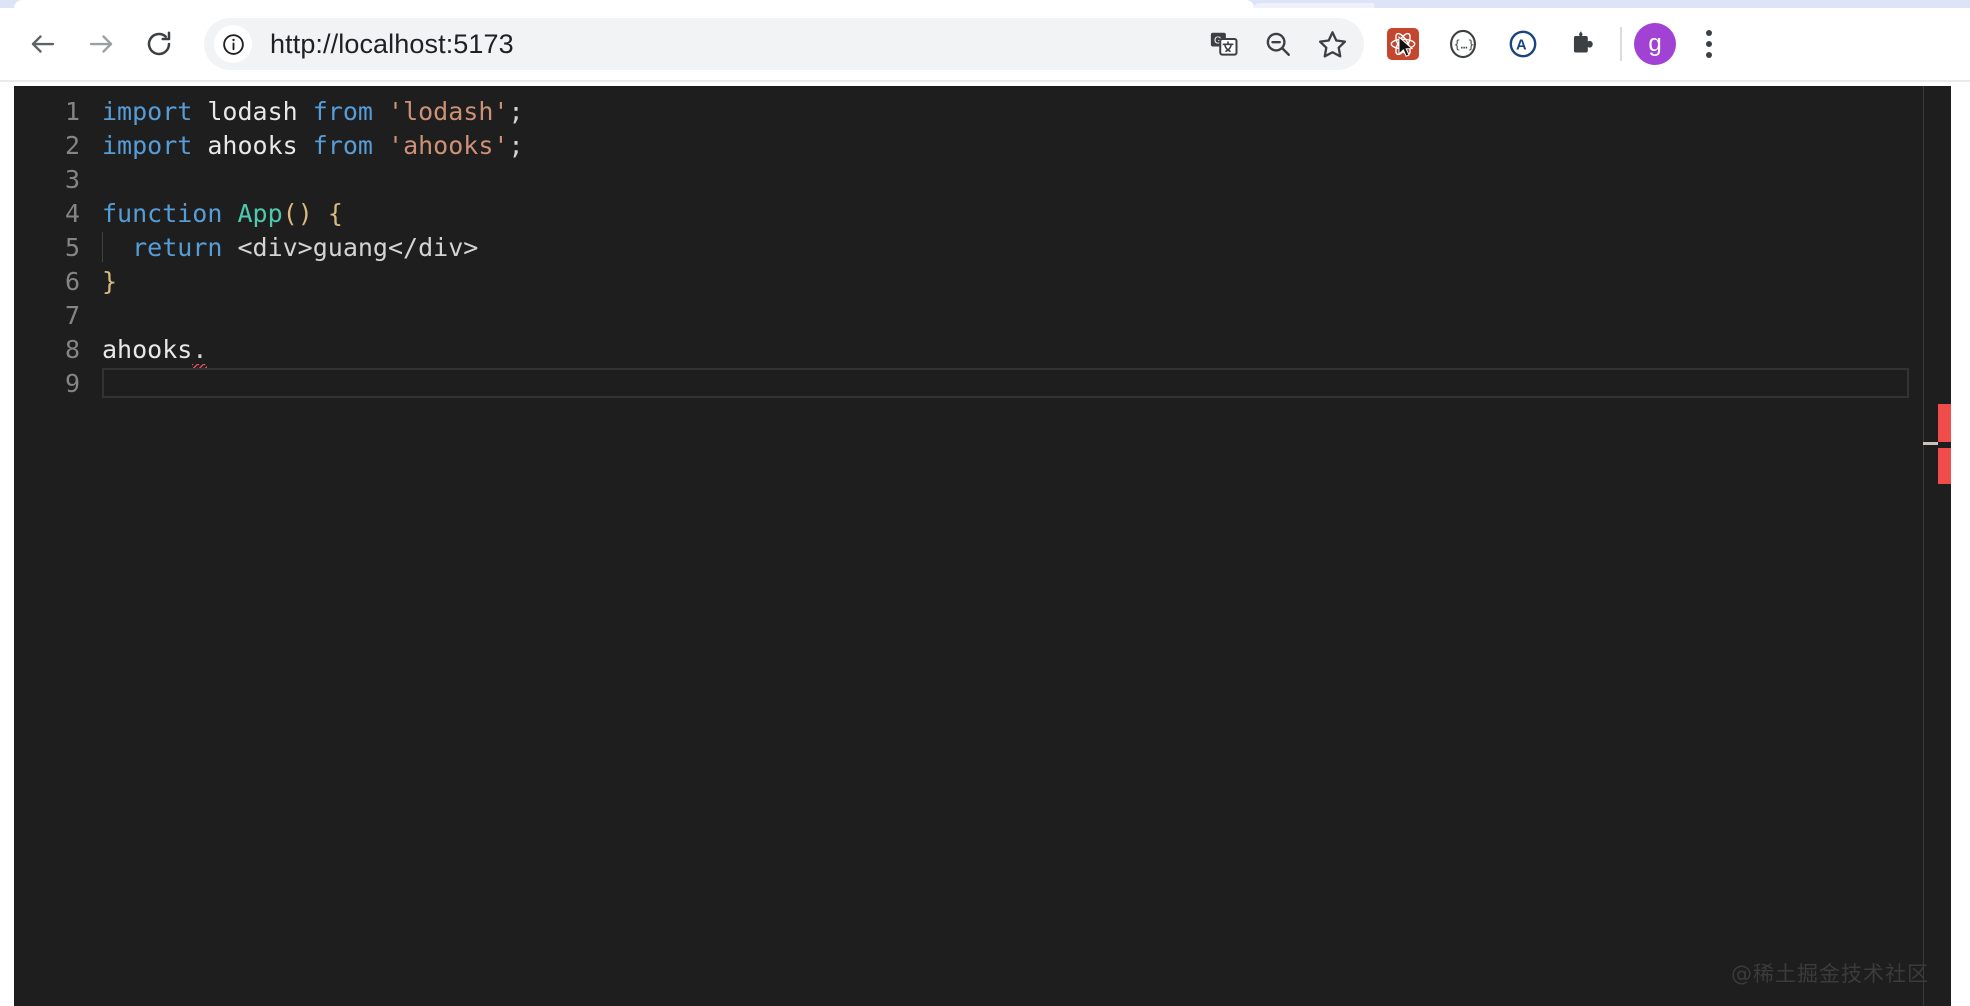  Describe the element at coordinates (982, 213) in the screenshot. I see `code-line: 4 function App() {` at that location.